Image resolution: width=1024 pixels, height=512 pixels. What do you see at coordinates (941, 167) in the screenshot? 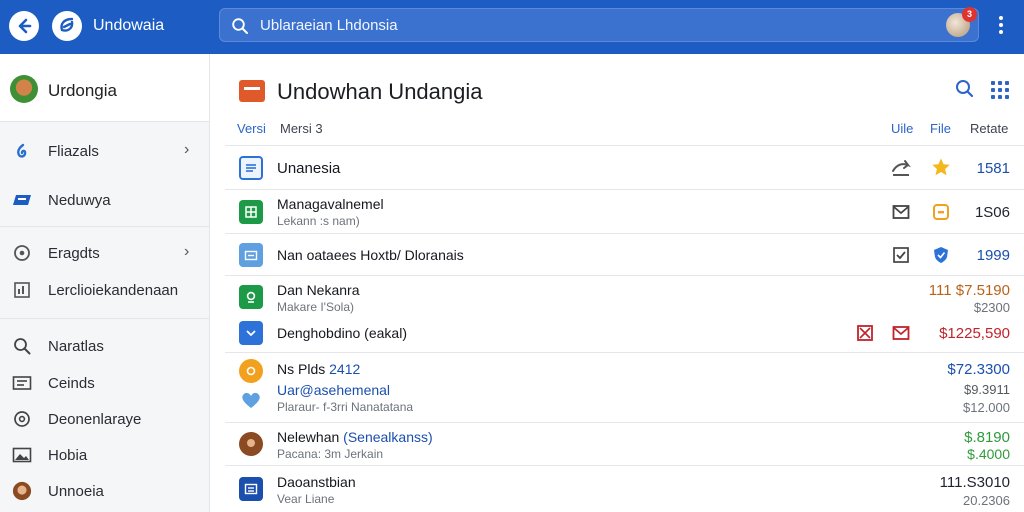
I see `star-icon` at bounding box center [941, 167].